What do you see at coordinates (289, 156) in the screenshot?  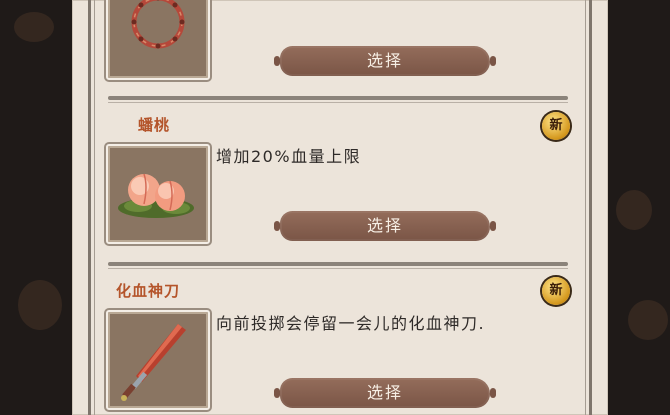 I see `item-description: 增加20%血量上限` at bounding box center [289, 156].